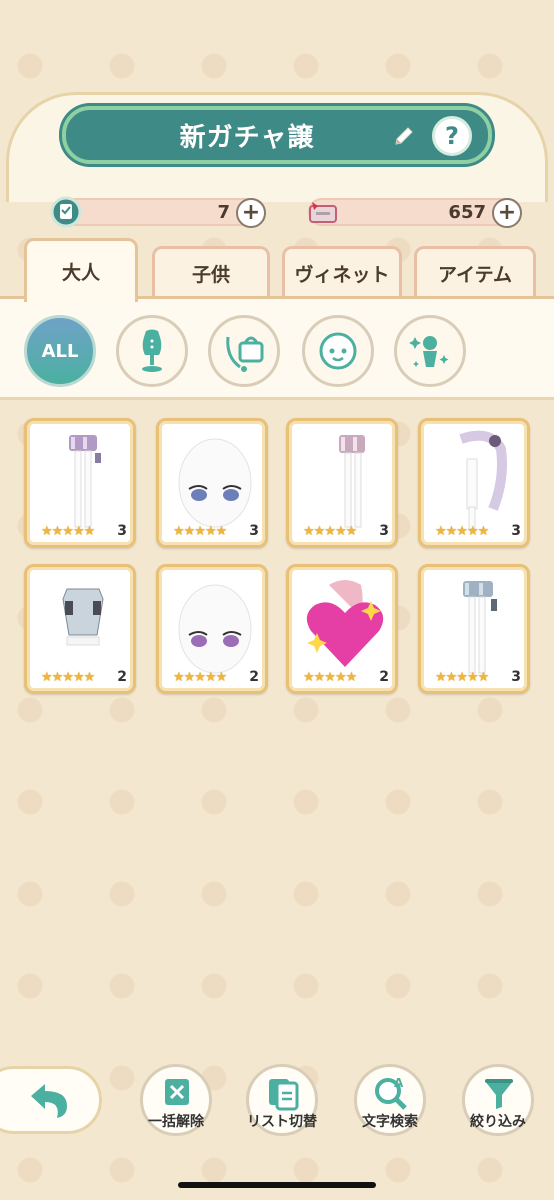 Image resolution: width=554 pixels, height=1200 pixels. What do you see at coordinates (158, 212) in the screenshot?
I see `ticket-counter: 7 +` at bounding box center [158, 212].